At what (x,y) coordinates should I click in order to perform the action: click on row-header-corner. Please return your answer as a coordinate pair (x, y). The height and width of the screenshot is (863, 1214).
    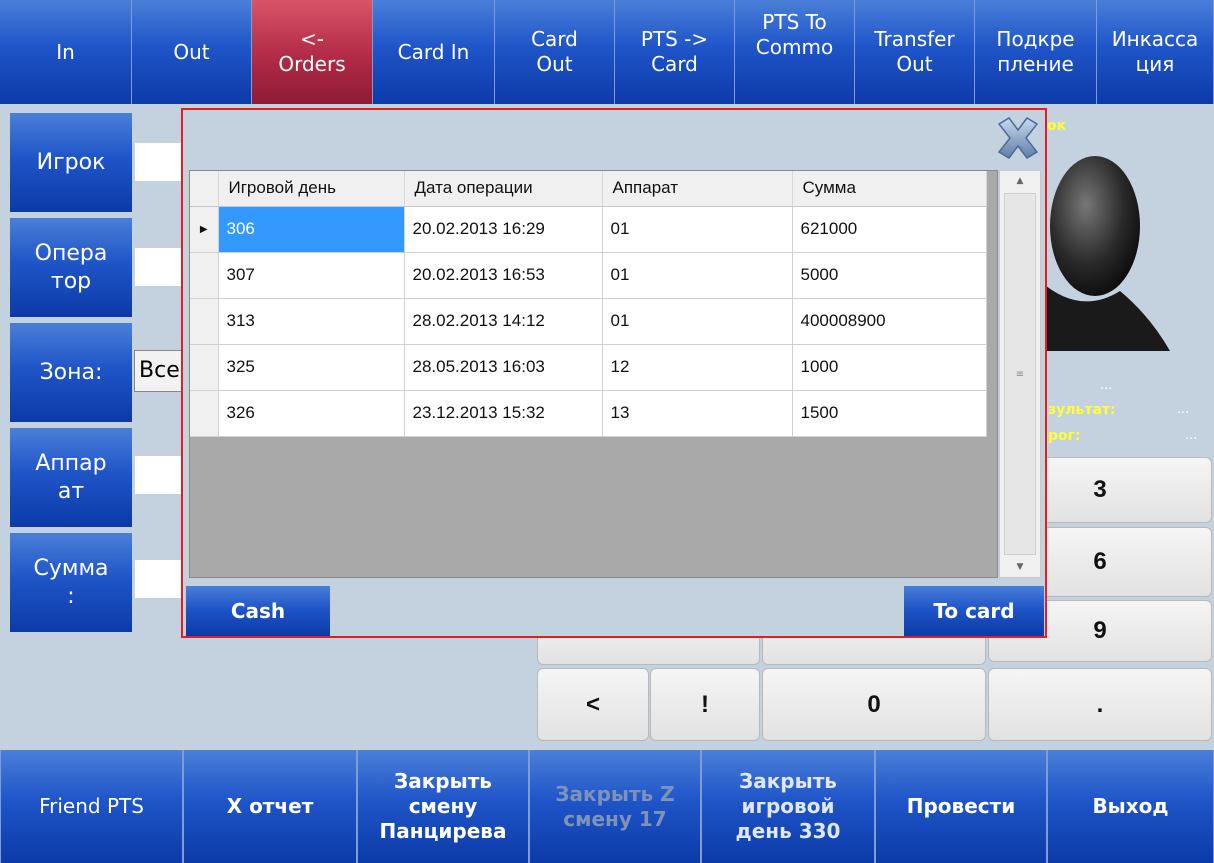
    Looking at the image, I should click on (204, 189).